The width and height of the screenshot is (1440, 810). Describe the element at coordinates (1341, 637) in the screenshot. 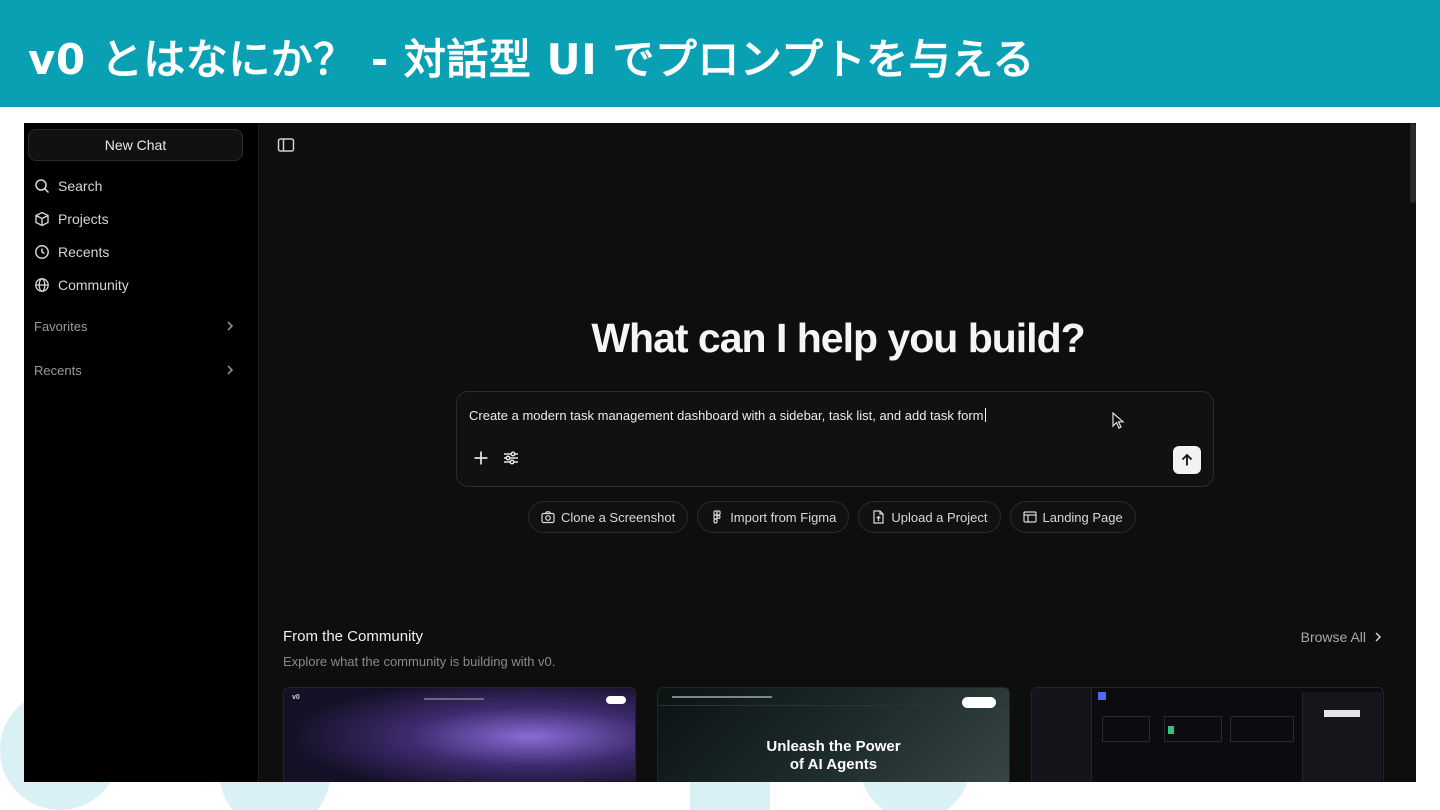

I see `browse-all-link: Browse All` at that location.